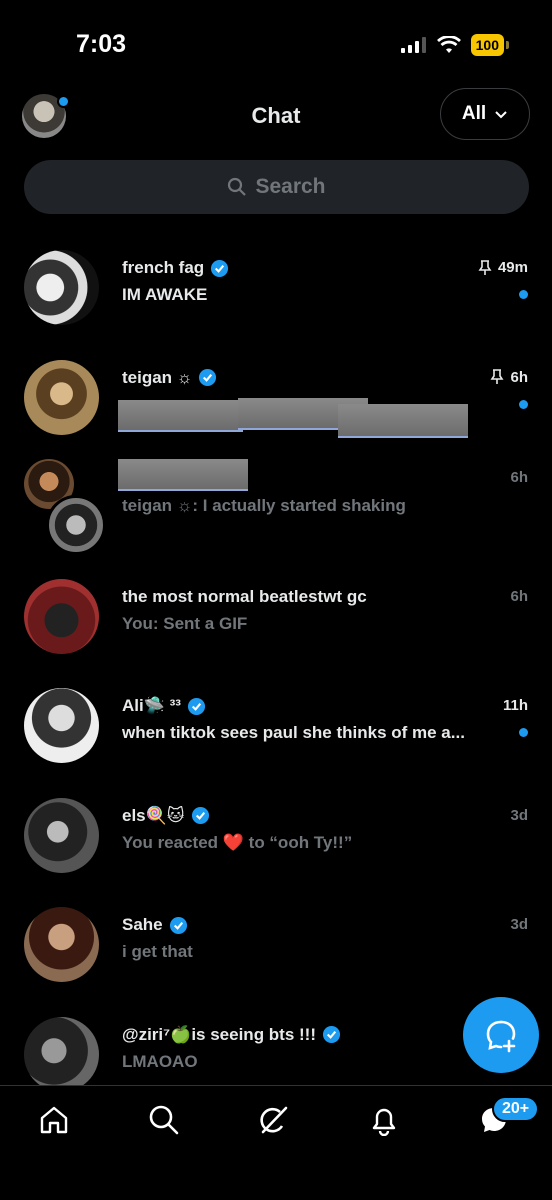  I want to click on battery-indicator: 100, so click(490, 45).